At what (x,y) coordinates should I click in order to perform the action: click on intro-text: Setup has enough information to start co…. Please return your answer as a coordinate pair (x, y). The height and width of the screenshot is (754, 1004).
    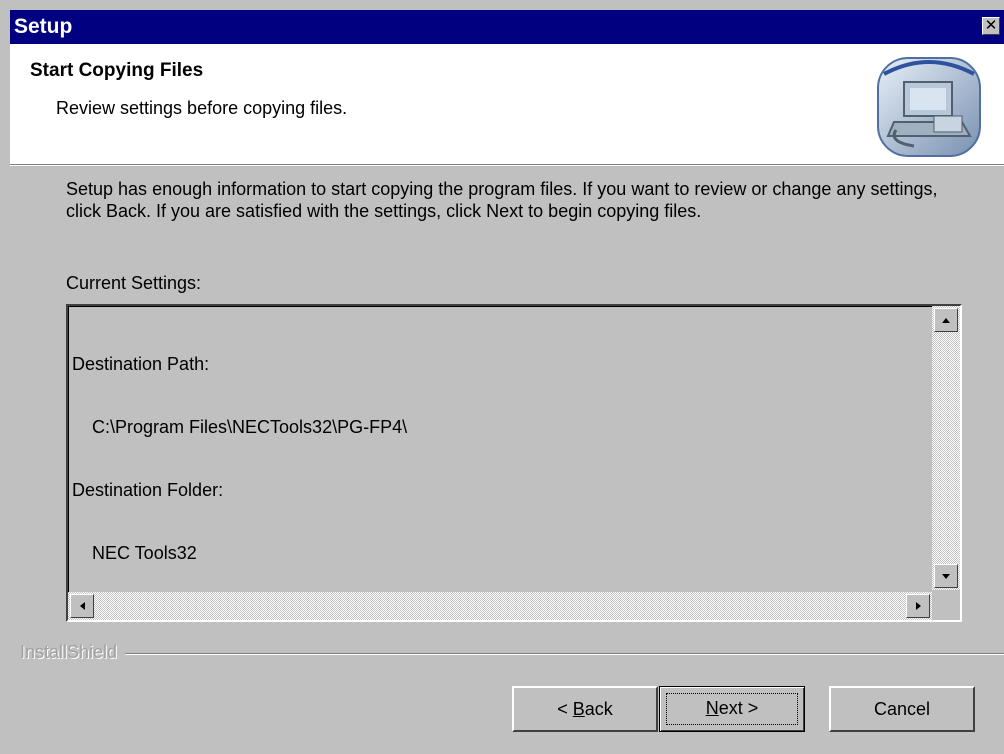
    Looking at the image, I should click on (502, 200).